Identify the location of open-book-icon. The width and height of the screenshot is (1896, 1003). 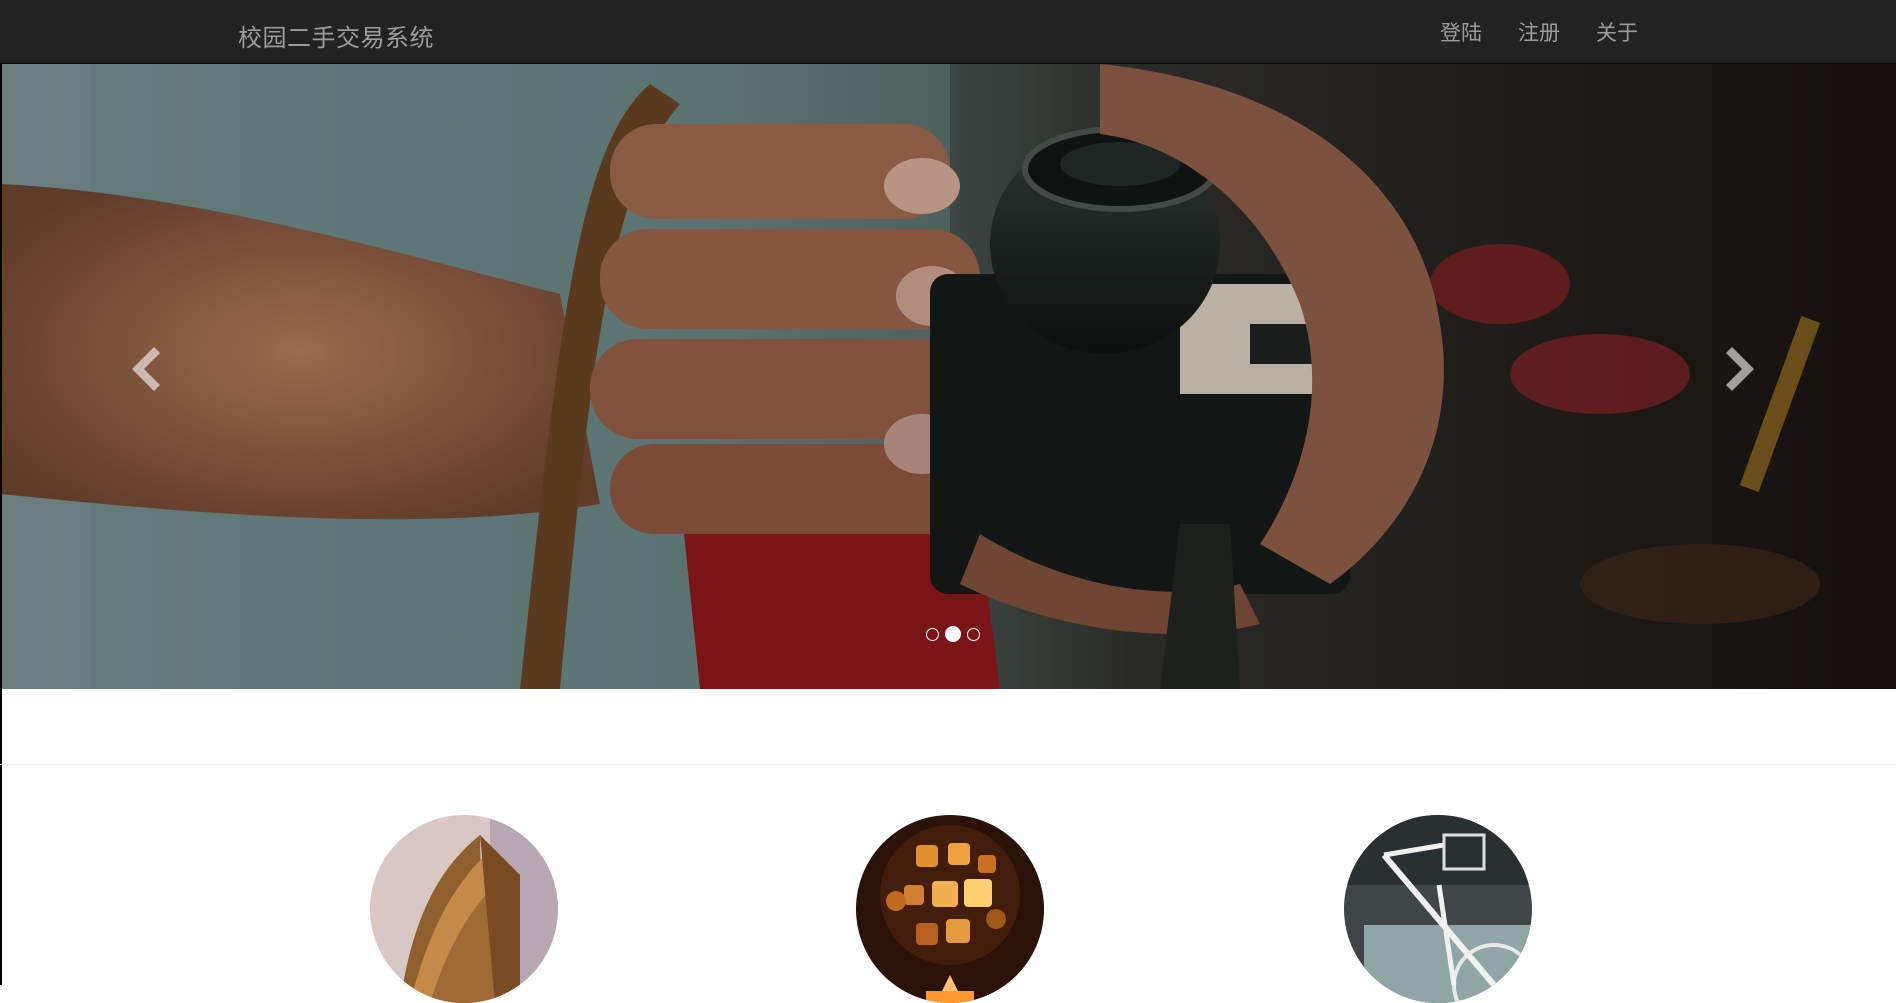
(464, 909).